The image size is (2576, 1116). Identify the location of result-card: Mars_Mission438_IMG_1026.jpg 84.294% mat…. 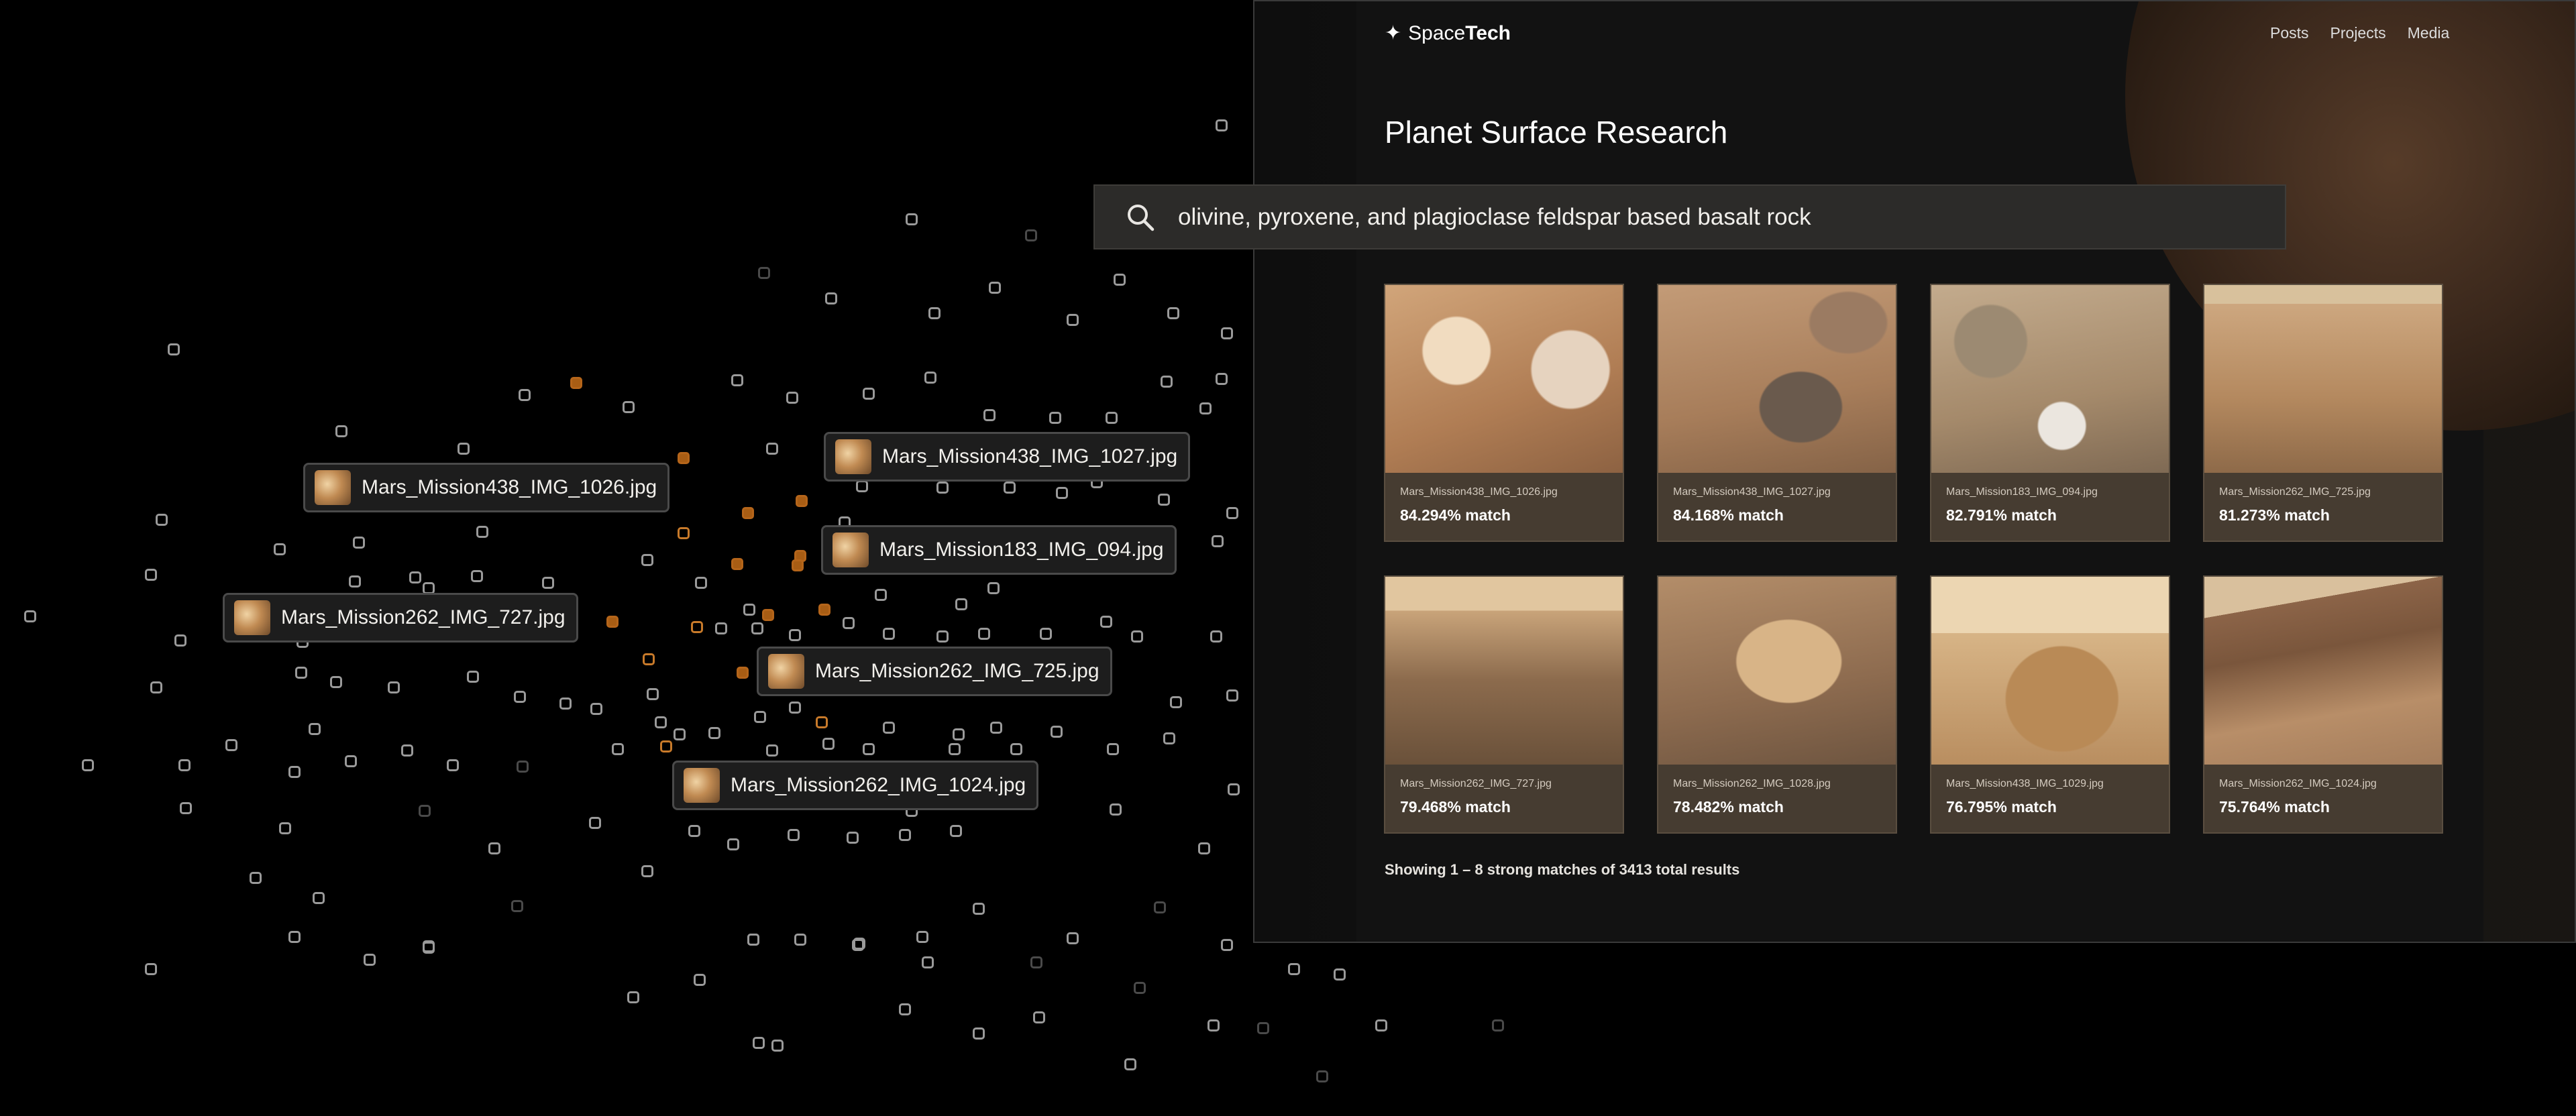
(1504, 413).